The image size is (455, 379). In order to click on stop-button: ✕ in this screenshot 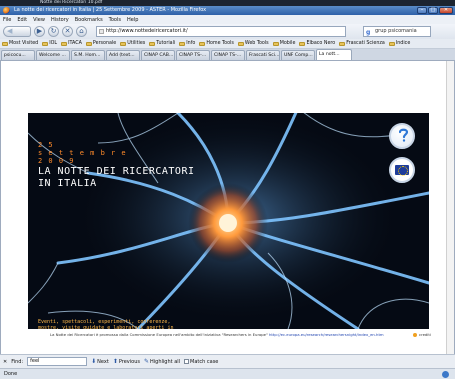, I will do `click(67, 31)`.